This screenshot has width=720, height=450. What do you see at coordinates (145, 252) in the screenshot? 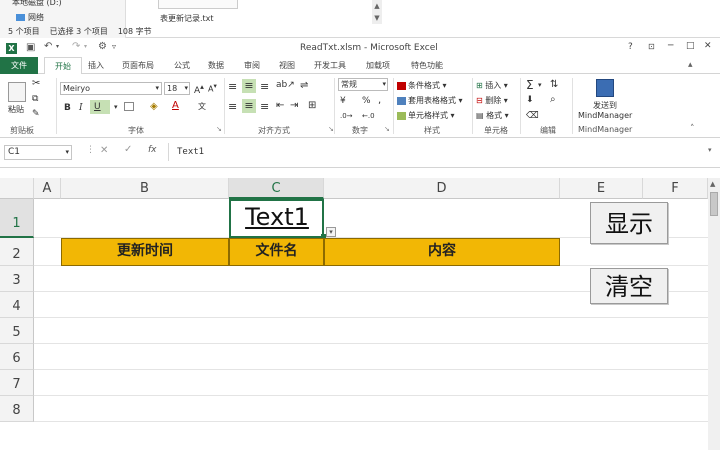
I see `header-cell-update-time: 更新时间` at bounding box center [145, 252].